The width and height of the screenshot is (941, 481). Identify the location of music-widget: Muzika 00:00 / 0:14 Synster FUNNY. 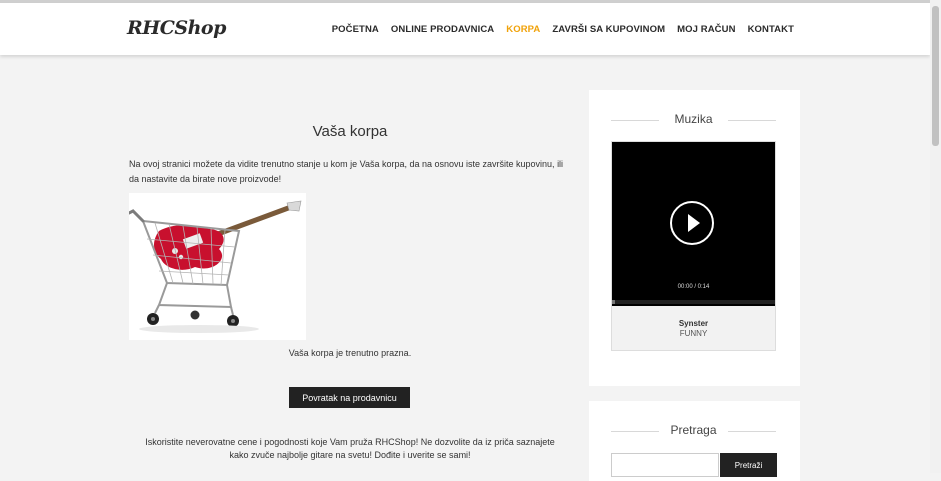
(694, 238).